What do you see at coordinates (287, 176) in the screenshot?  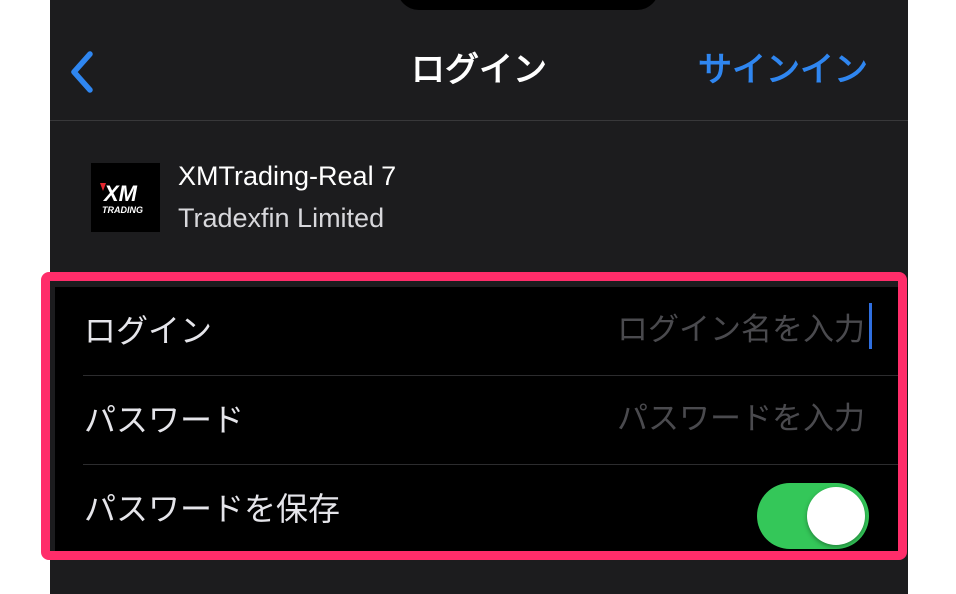 I see `server-name: XMTrading-Real 7` at bounding box center [287, 176].